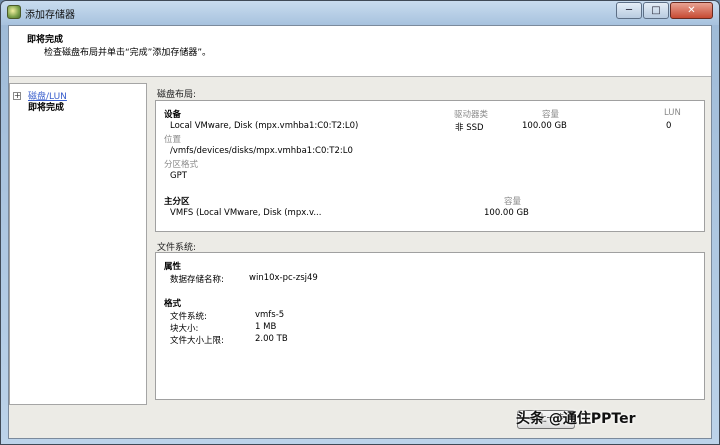 The height and width of the screenshot is (445, 720). What do you see at coordinates (177, 202) in the screenshot?
I see `primary-partition-heading: 主分区` at bounding box center [177, 202].